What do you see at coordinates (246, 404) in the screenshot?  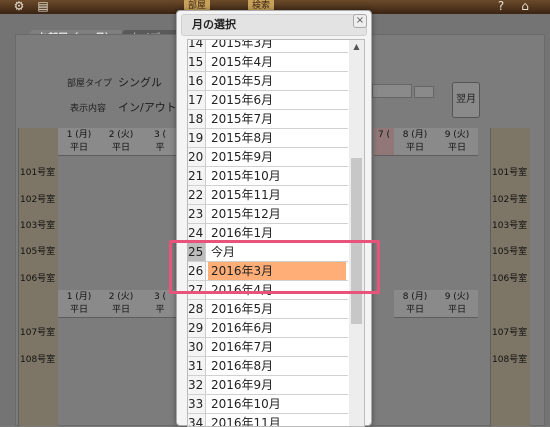 I see `month-item-label: 2016年10月` at bounding box center [246, 404].